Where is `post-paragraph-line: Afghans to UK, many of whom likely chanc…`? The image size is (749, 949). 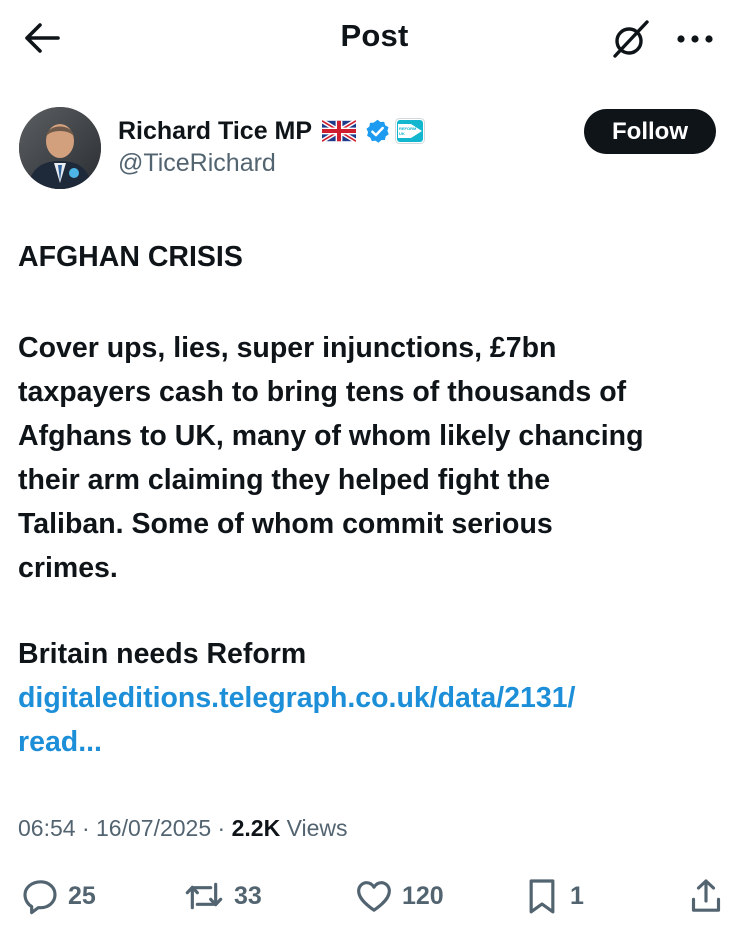
post-paragraph-line: Afghans to UK, many of whom likely chanc… is located at coordinates (331, 436).